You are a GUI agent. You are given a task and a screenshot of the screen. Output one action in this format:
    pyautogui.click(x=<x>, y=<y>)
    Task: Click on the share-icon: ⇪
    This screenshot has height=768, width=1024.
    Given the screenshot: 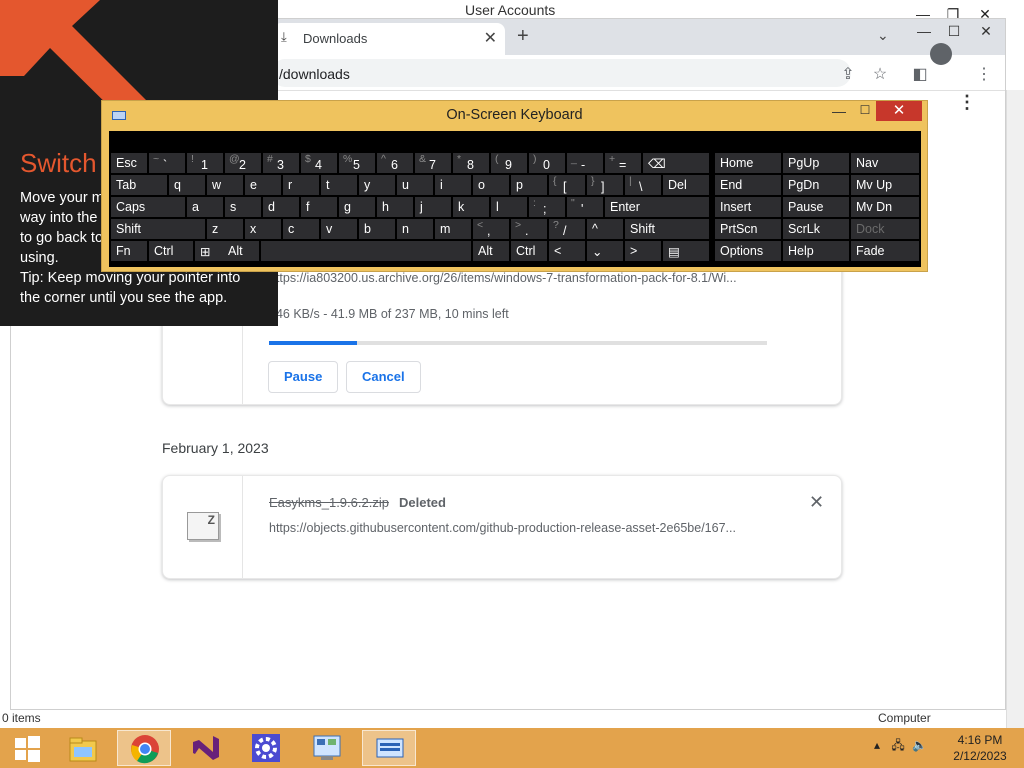 What is the action you would take?
    pyautogui.click(x=848, y=74)
    